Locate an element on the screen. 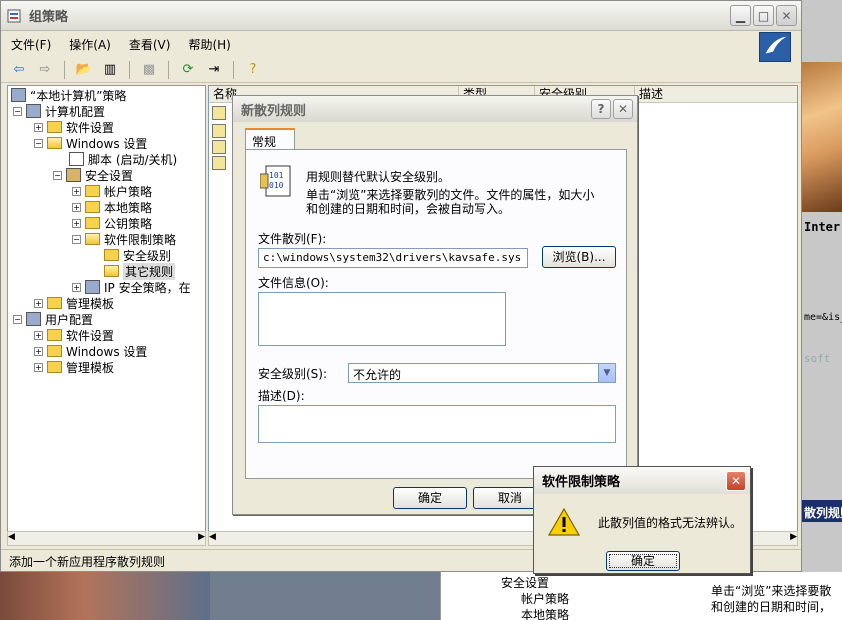 This screenshot has height=620, width=842. file-info-textarea is located at coordinates (382, 319).